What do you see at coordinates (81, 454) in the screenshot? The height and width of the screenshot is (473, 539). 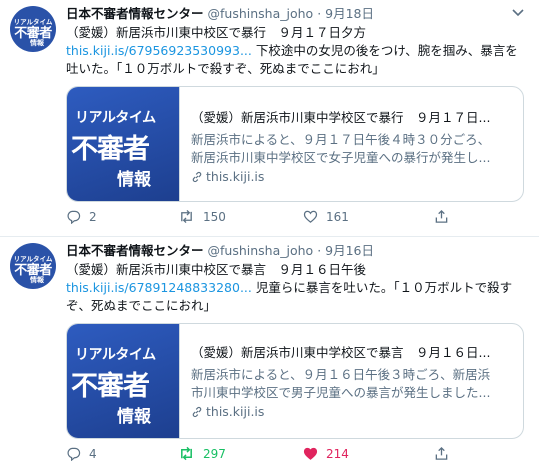 I see `reply-button: 4` at bounding box center [81, 454].